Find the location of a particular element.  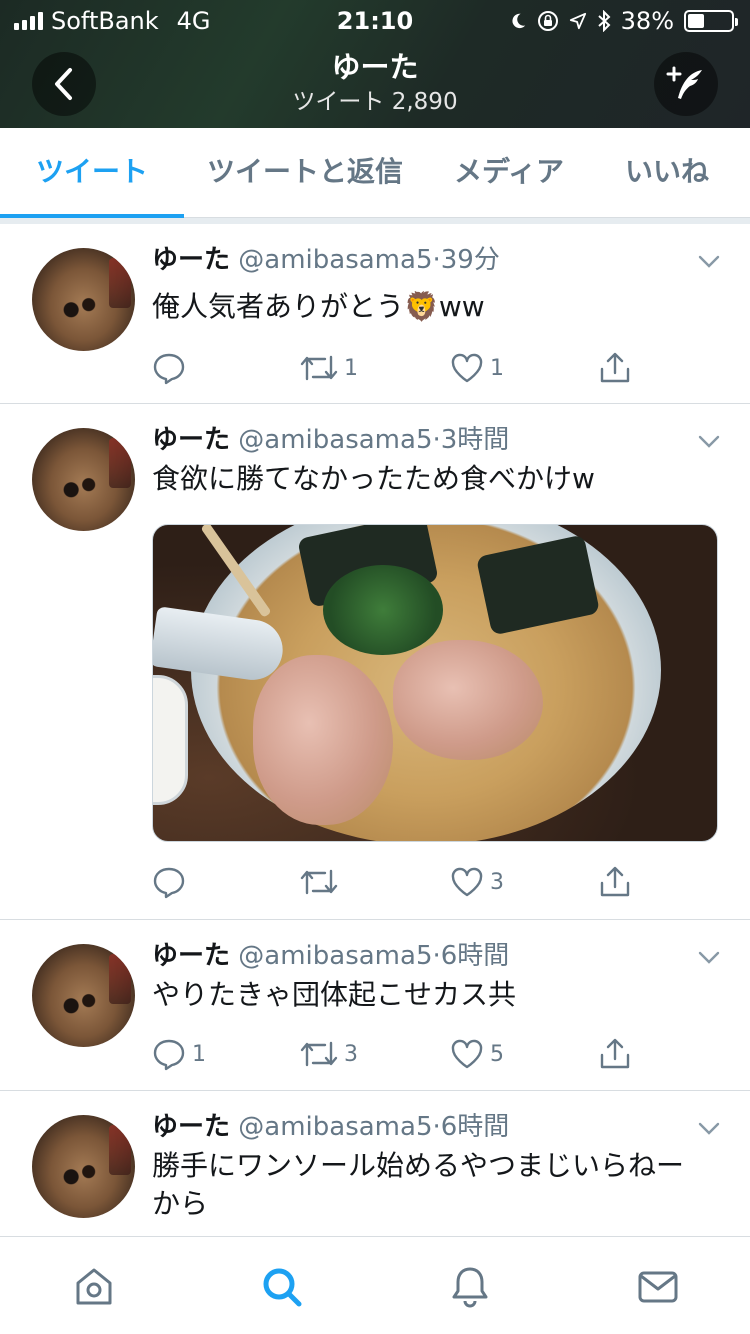

tweet-item: ゆーた @amibasama5·39分 俺人気者ありがとう🦁ww 1 1 is located at coordinates (375, 314).